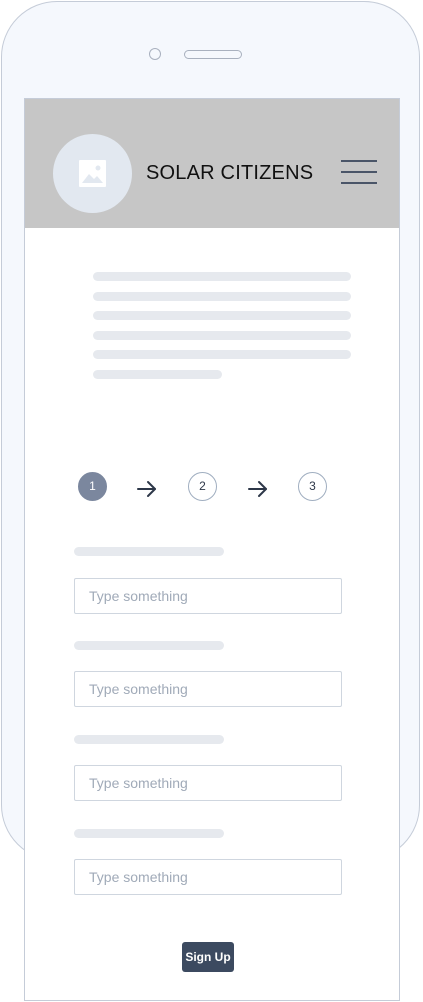  I want to click on app-header: SOLAR CITIZENS, so click(212, 163).